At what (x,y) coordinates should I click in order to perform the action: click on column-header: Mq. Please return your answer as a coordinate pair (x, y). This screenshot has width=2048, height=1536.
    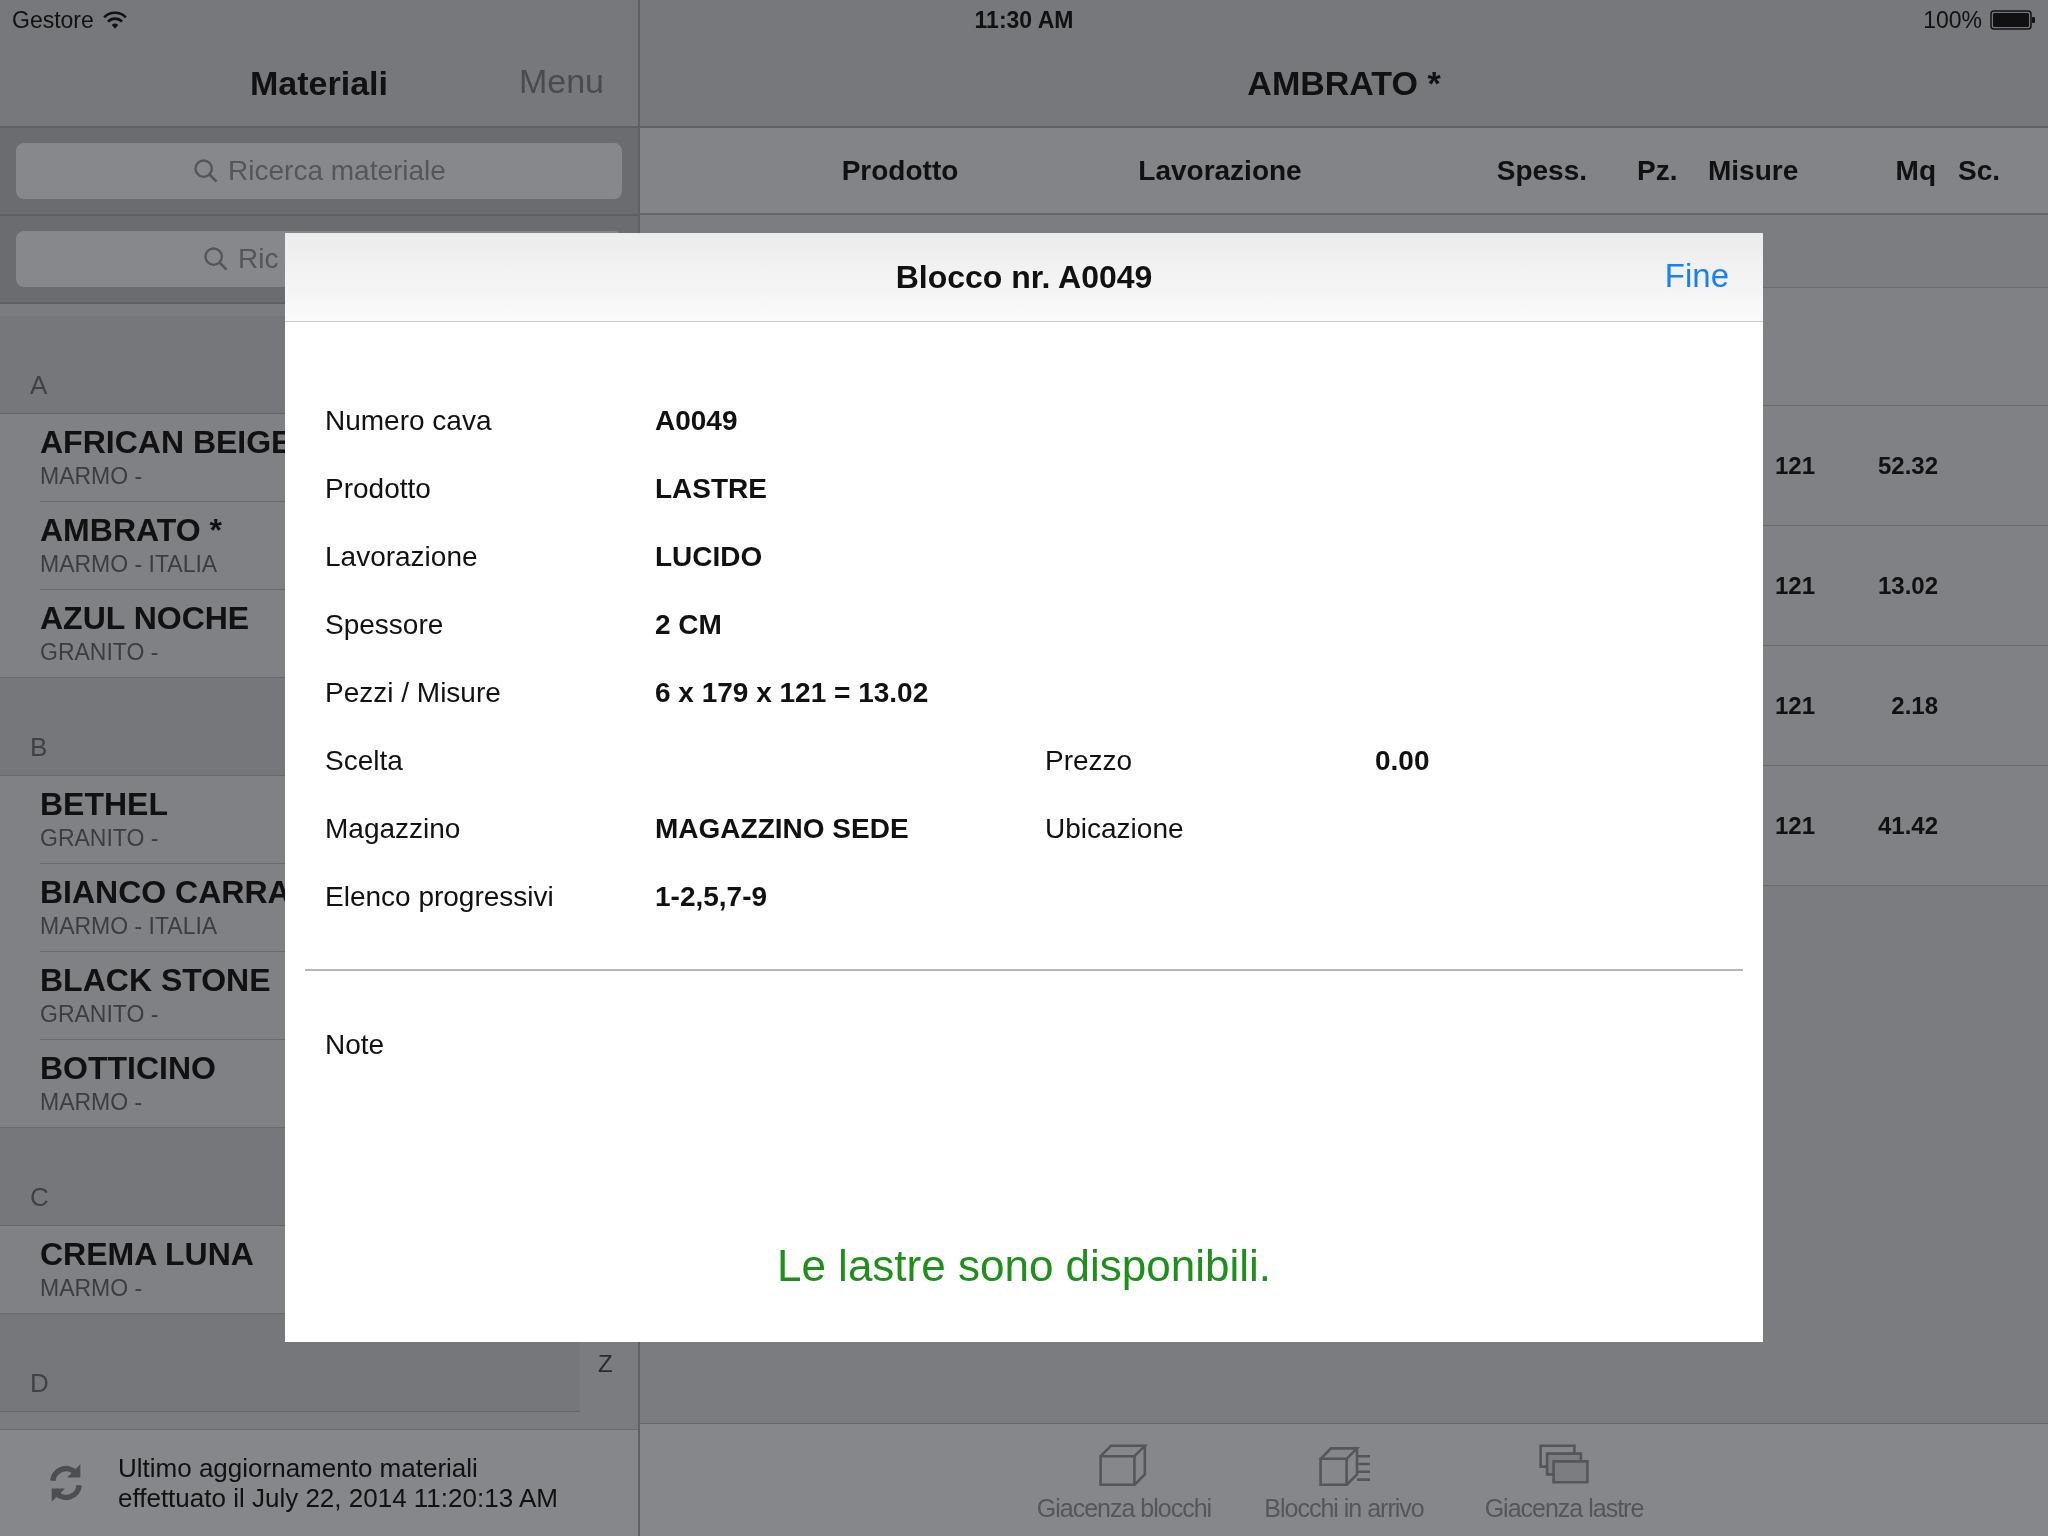
    Looking at the image, I should click on (1915, 170).